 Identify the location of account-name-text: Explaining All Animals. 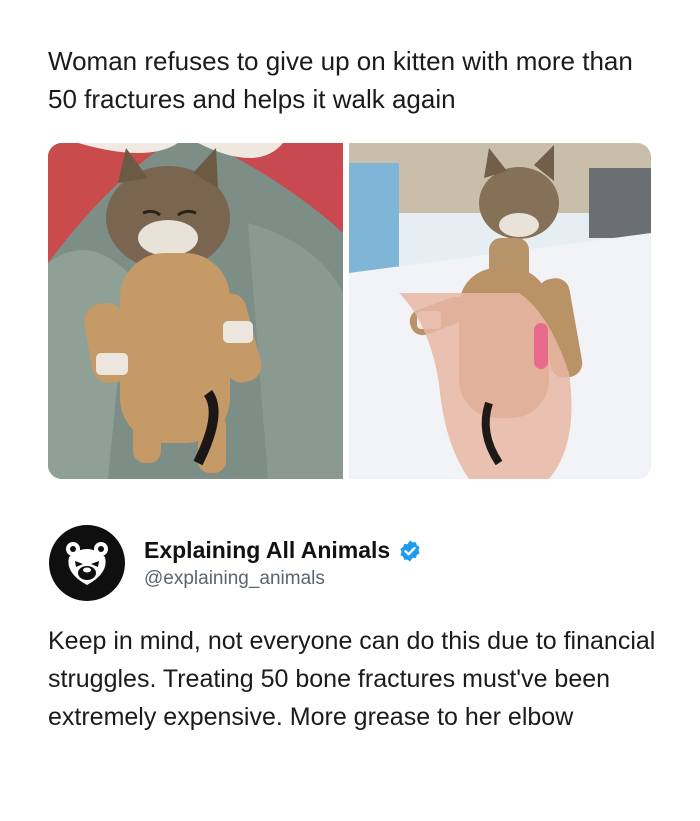
(267, 550).